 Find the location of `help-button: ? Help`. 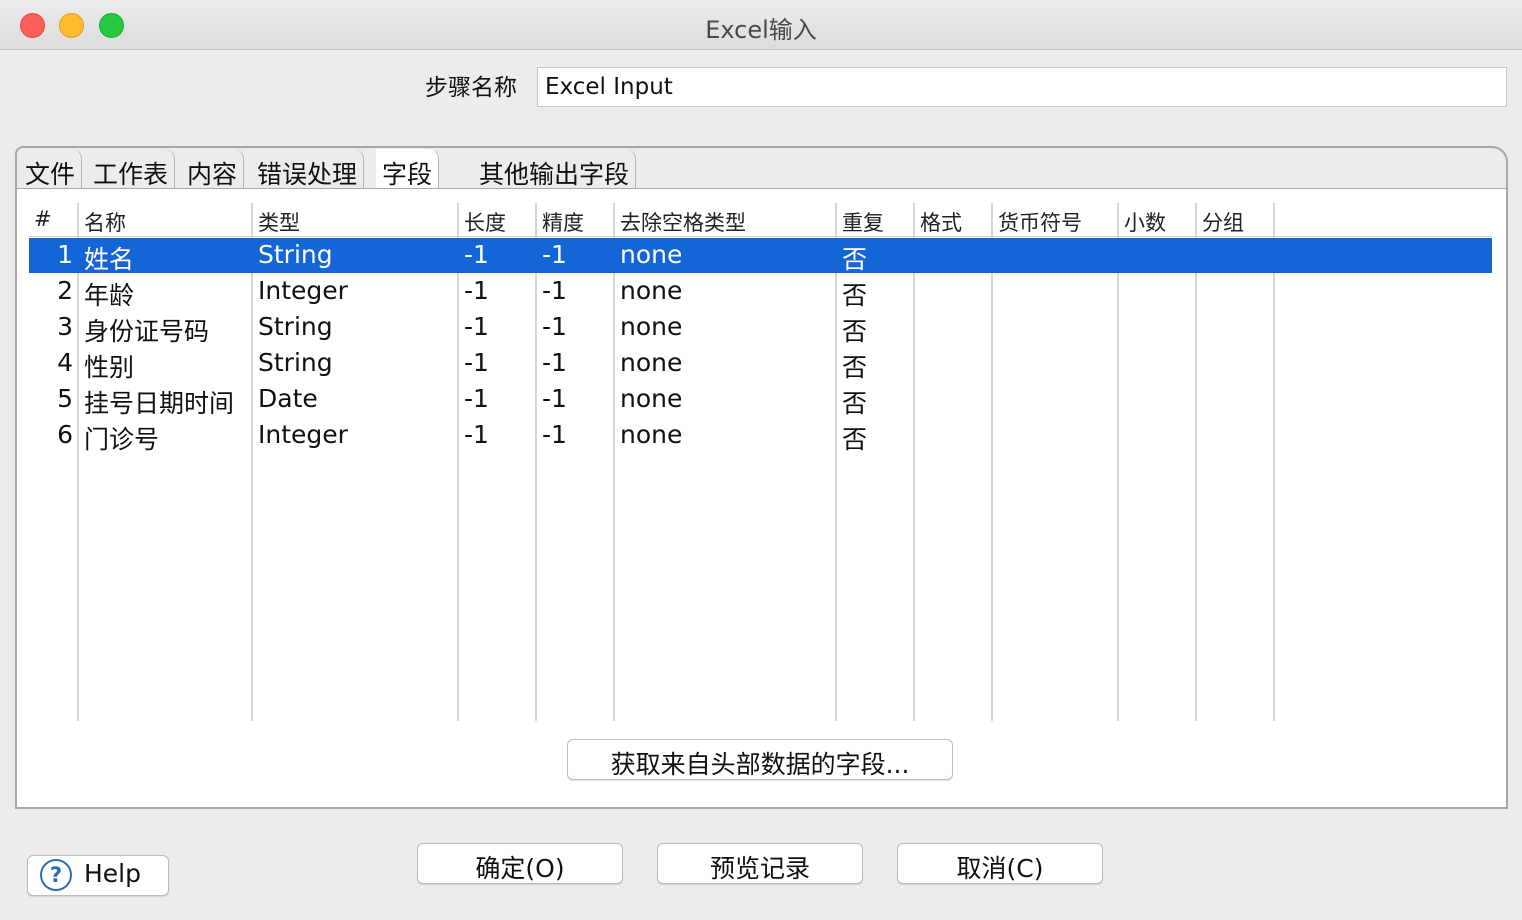

help-button: ? Help is located at coordinates (98, 875).